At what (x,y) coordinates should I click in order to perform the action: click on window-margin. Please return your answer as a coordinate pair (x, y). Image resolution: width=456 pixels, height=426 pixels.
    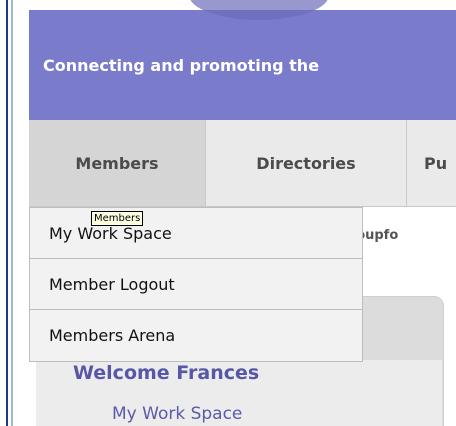
    Looking at the image, I should click on (21, 213).